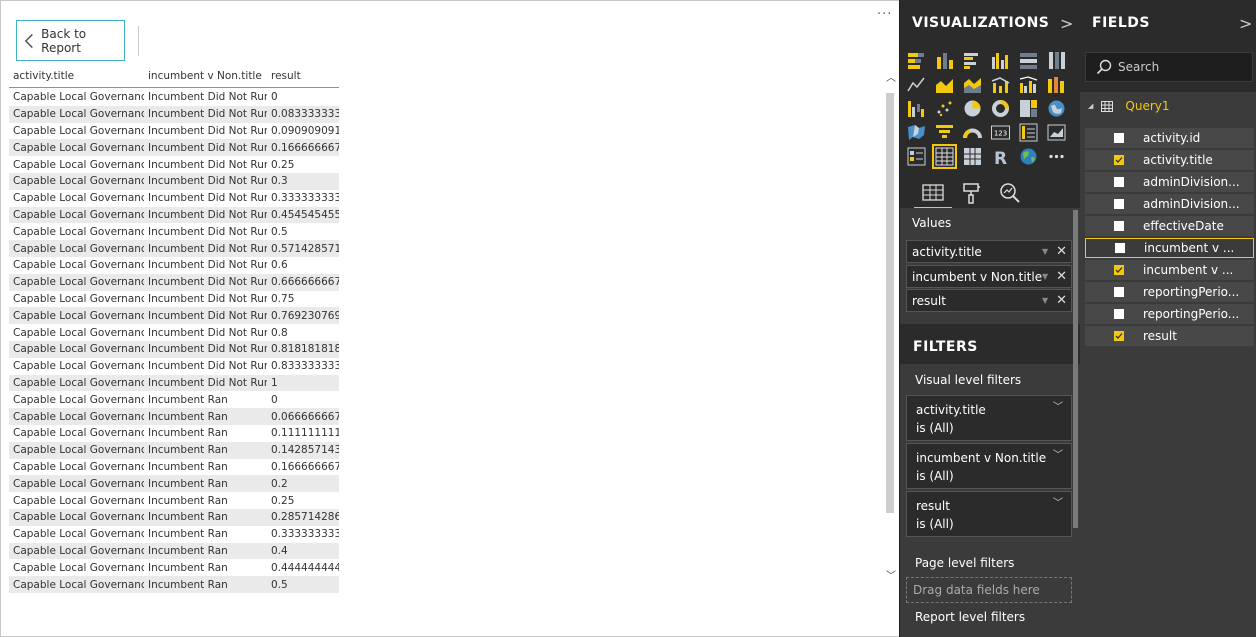  I want to click on gauge-icon, so click(972, 132).